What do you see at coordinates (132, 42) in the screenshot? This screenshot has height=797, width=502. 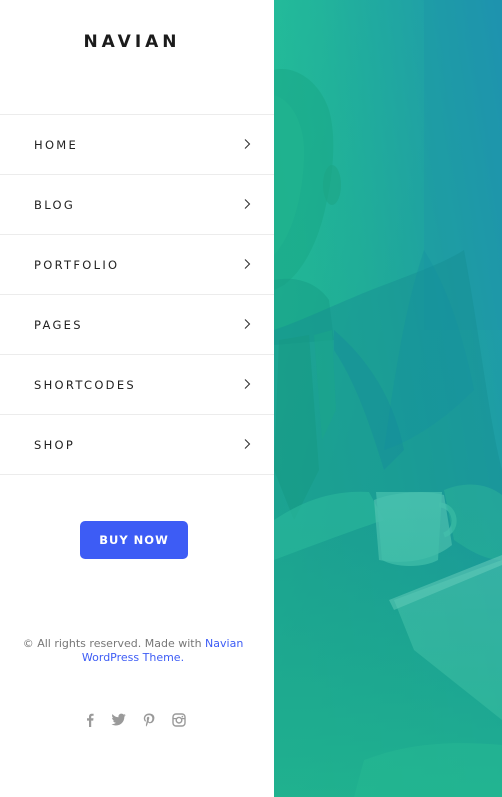 I see `site-logo: NAVIAN` at bounding box center [132, 42].